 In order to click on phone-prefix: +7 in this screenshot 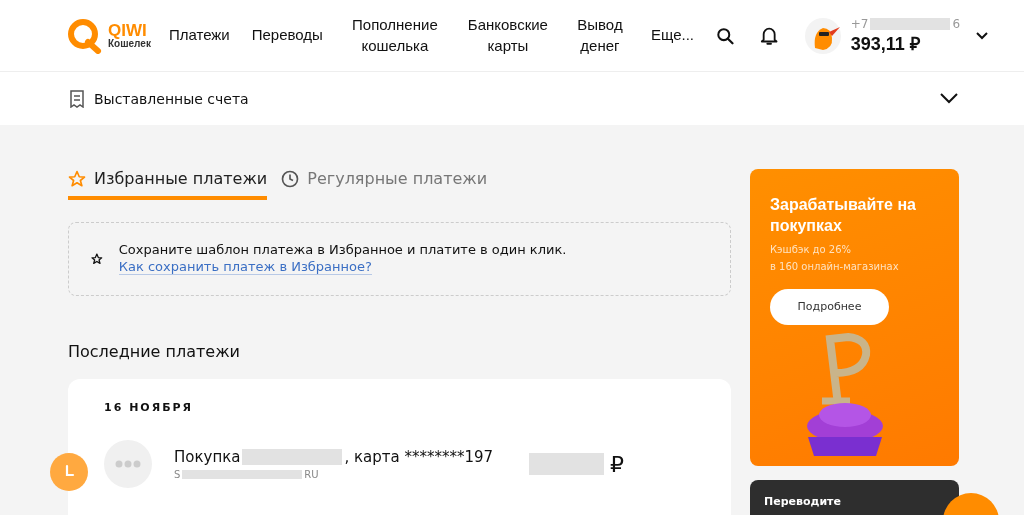, I will do `click(859, 23)`.